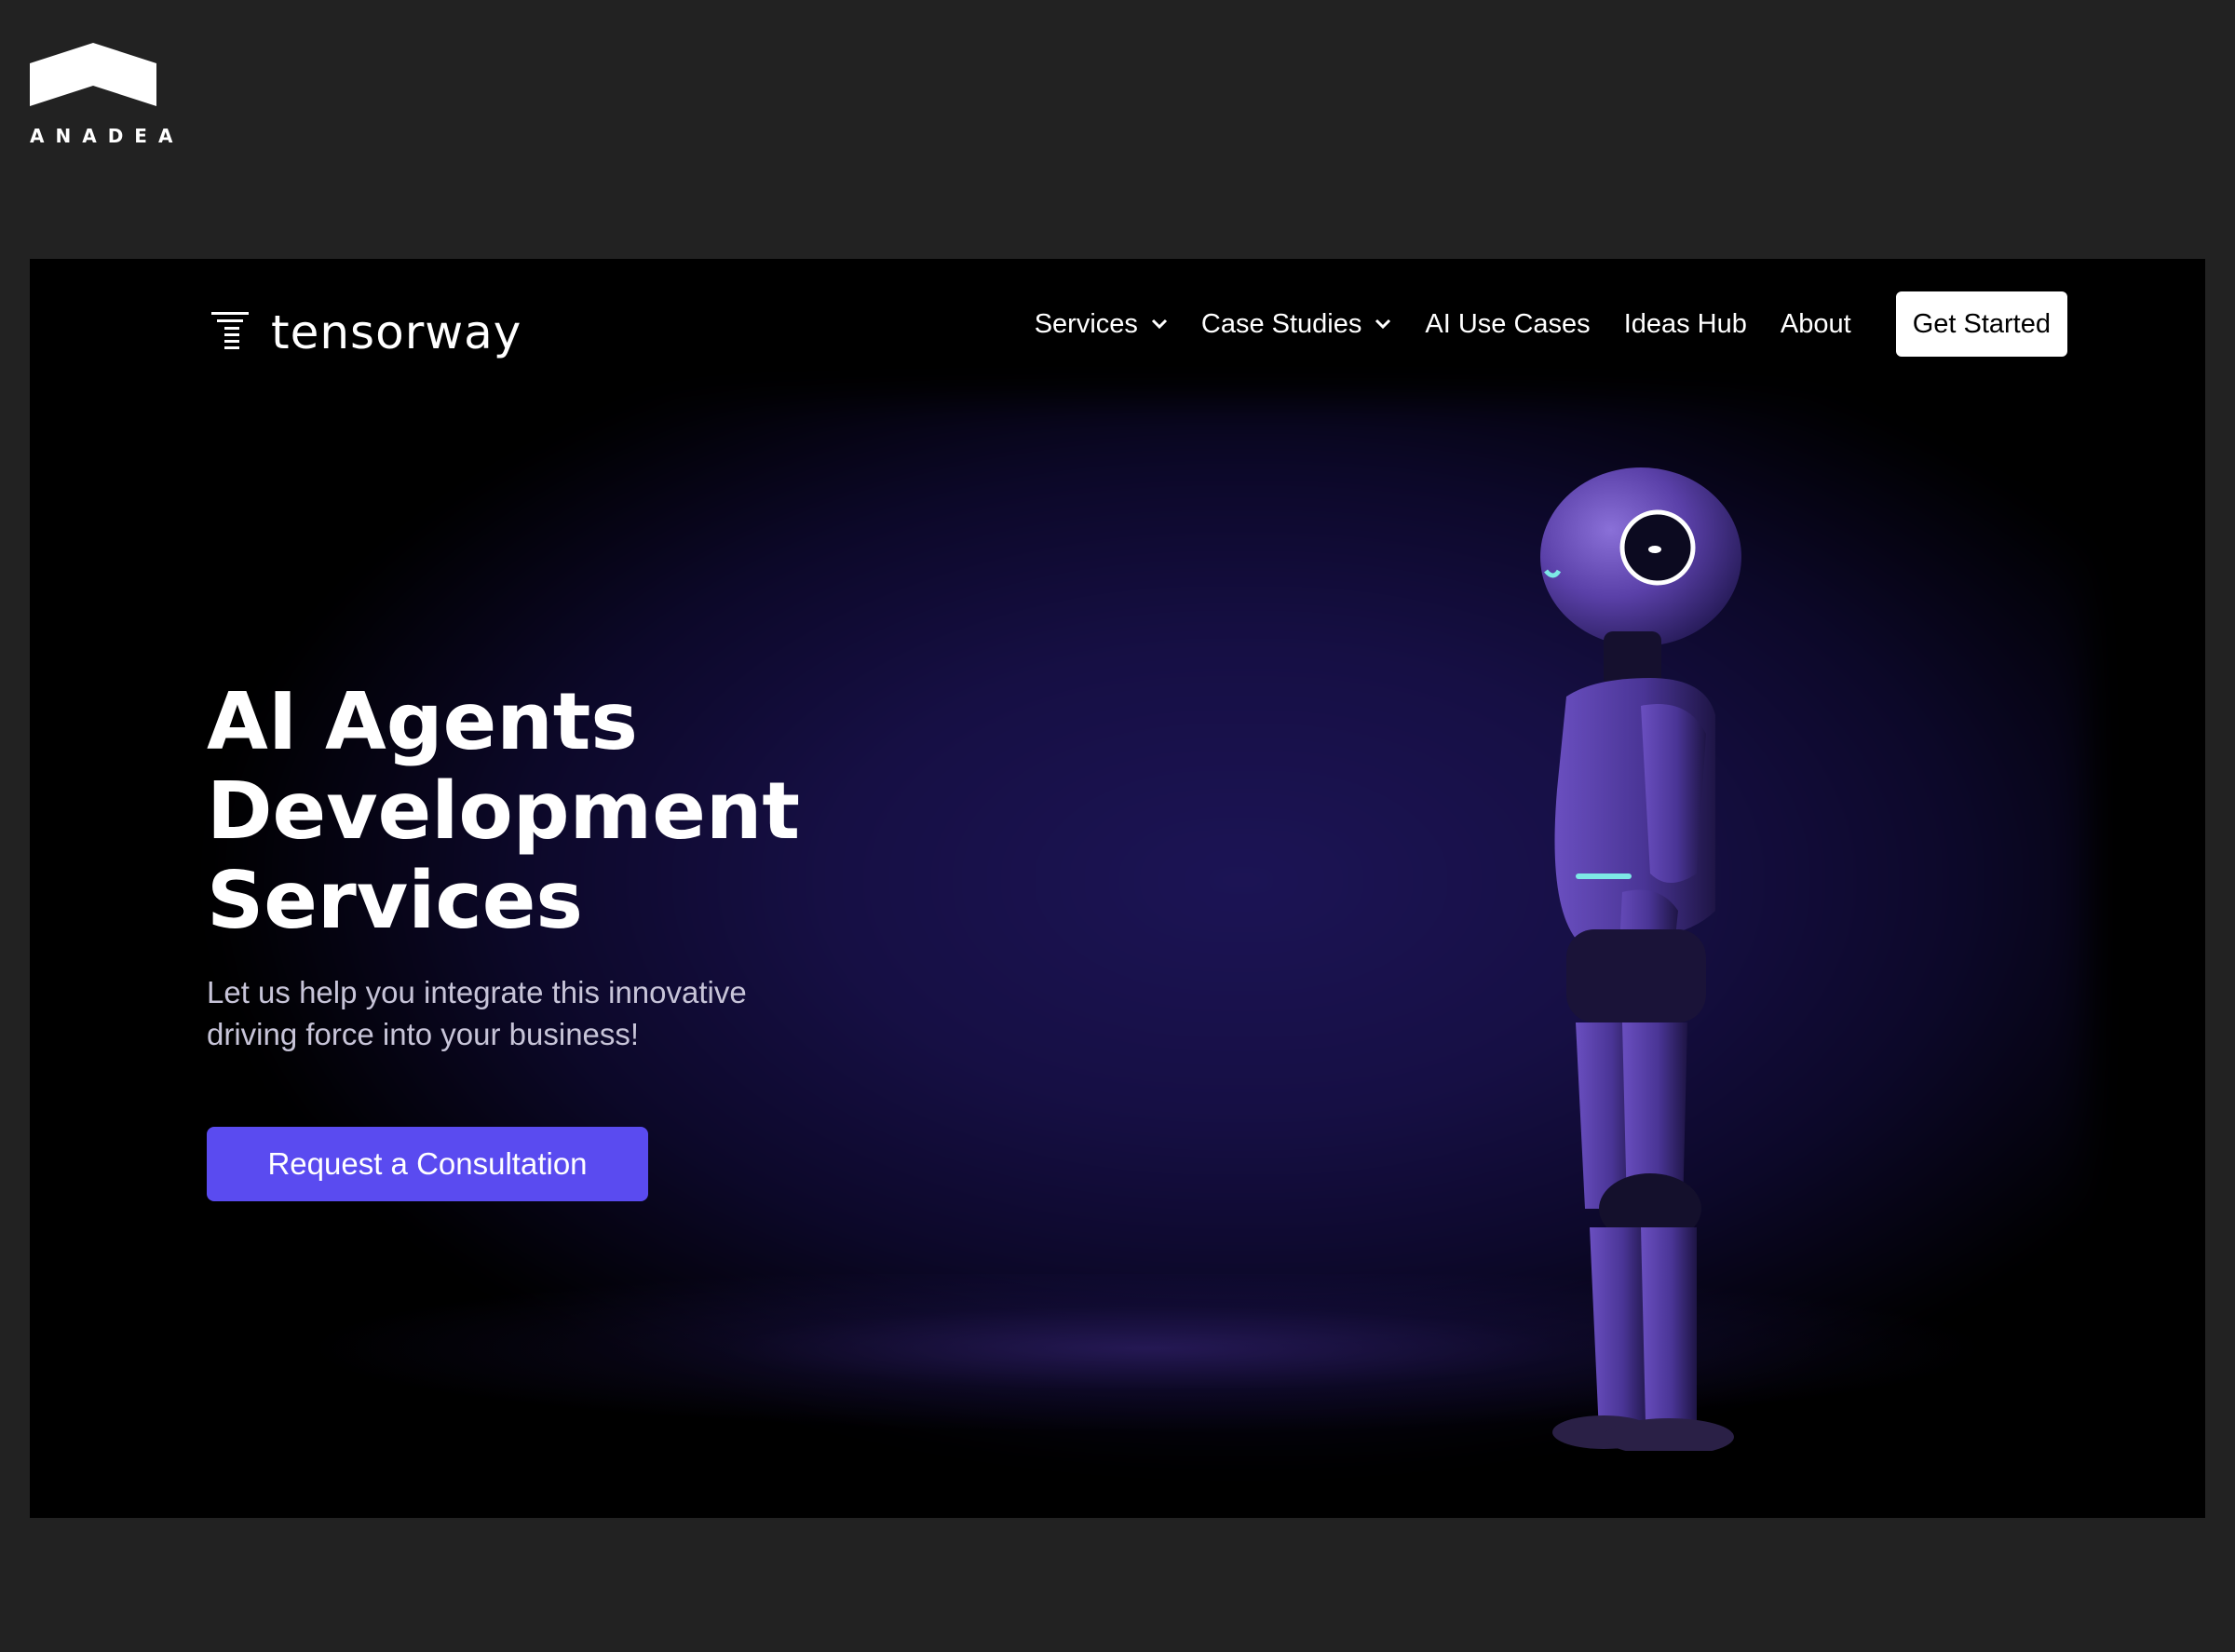 This screenshot has height=1652, width=2235. I want to click on nav-item-case-studies: Case Studies, so click(1296, 324).